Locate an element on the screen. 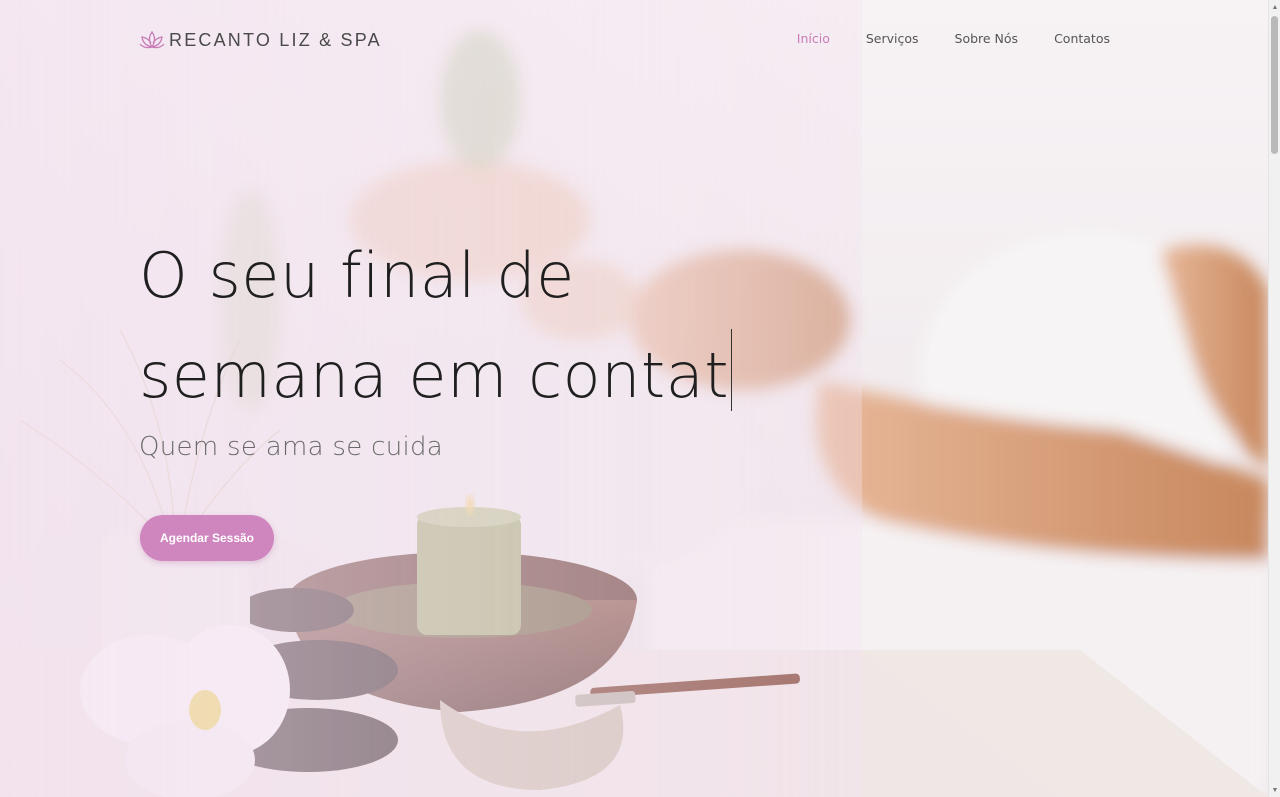 Image resolution: width=1280 pixels, height=797 pixels. nav-link-contatos: Contatos is located at coordinates (1082, 38).